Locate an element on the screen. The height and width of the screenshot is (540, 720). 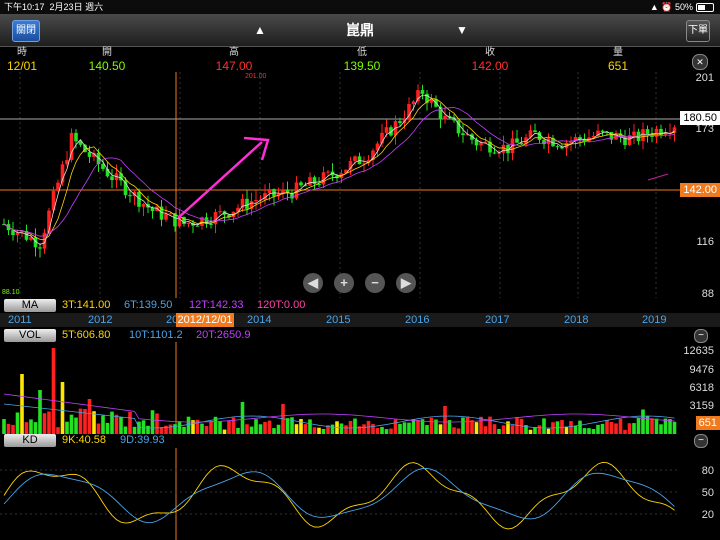
vol5-label: 5T:606.80 is located at coordinates (86, 335).